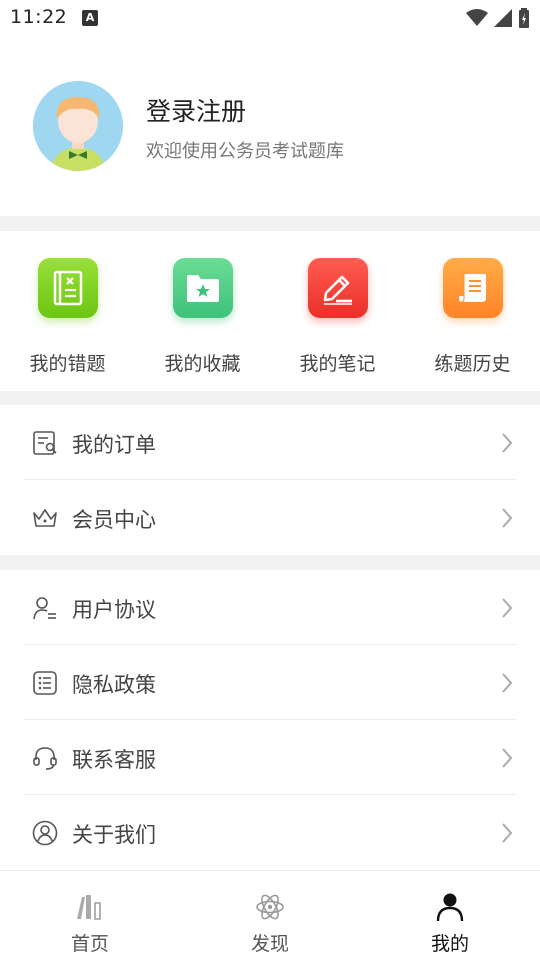 The height and width of the screenshot is (960, 540). What do you see at coordinates (39, 17) in the screenshot?
I see `status-time: 11:22` at bounding box center [39, 17].